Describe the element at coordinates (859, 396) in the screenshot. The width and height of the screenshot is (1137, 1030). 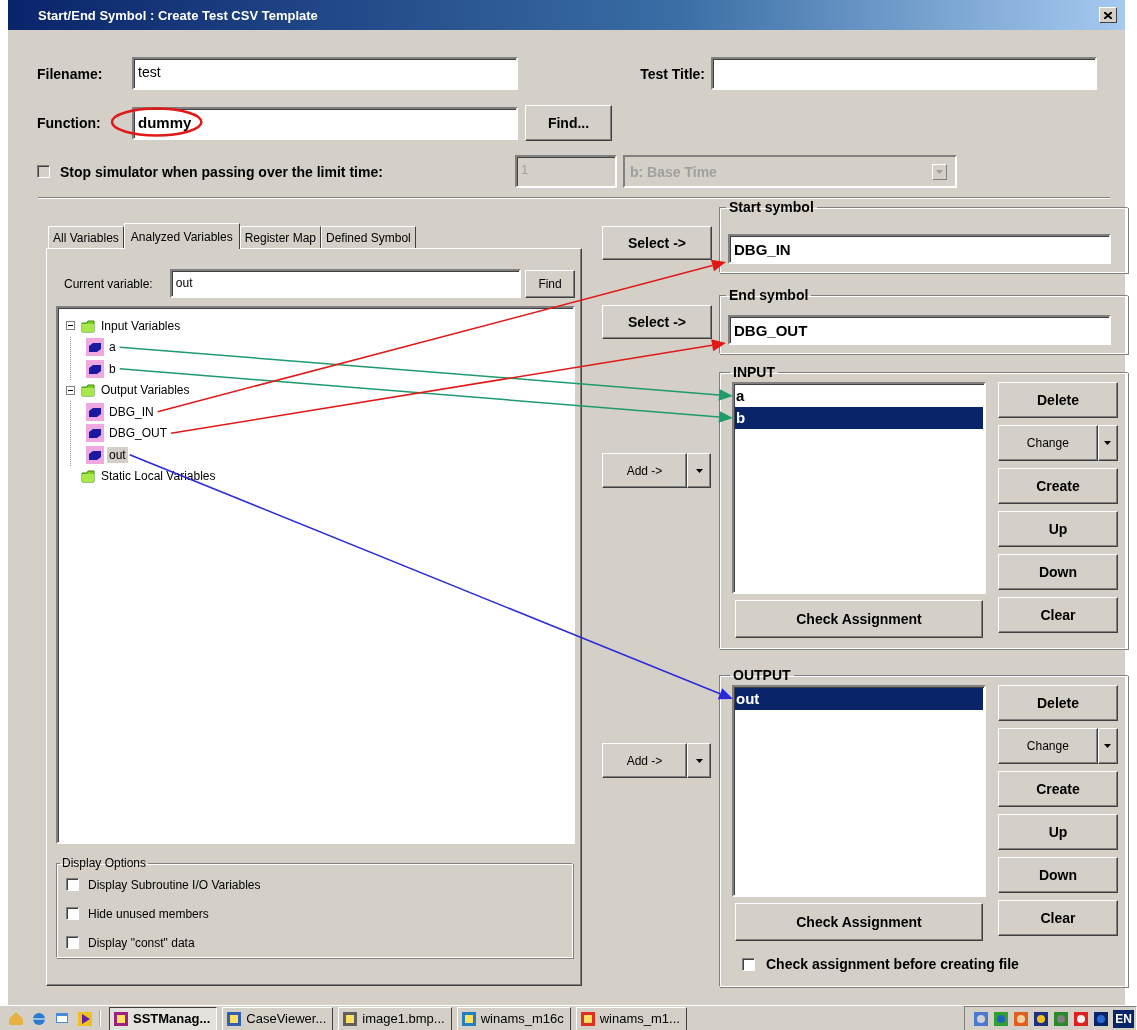
I see `list-item: a` at that location.